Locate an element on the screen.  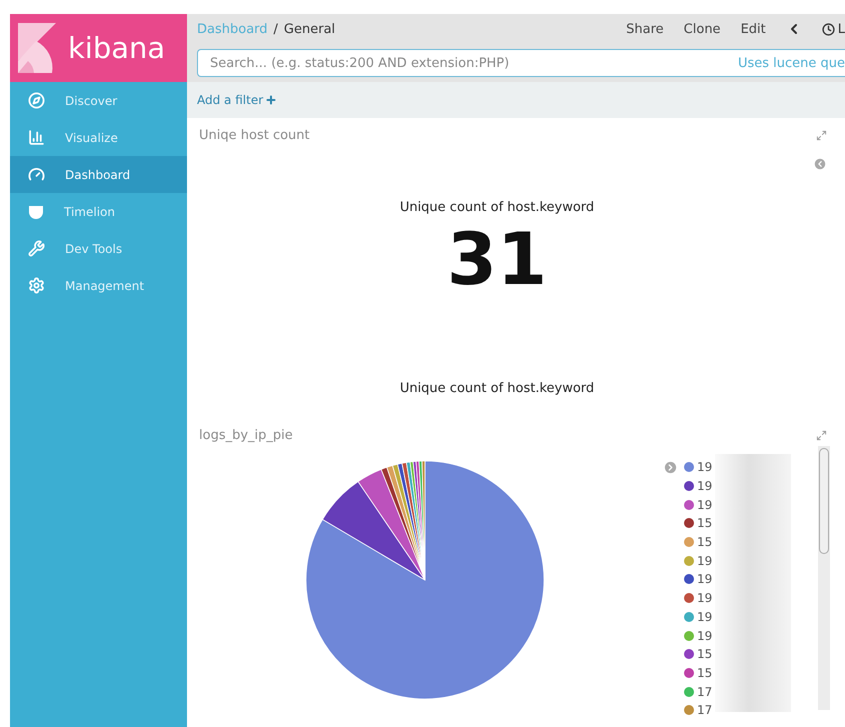
legend-toggle-icon is located at coordinates (670, 467).